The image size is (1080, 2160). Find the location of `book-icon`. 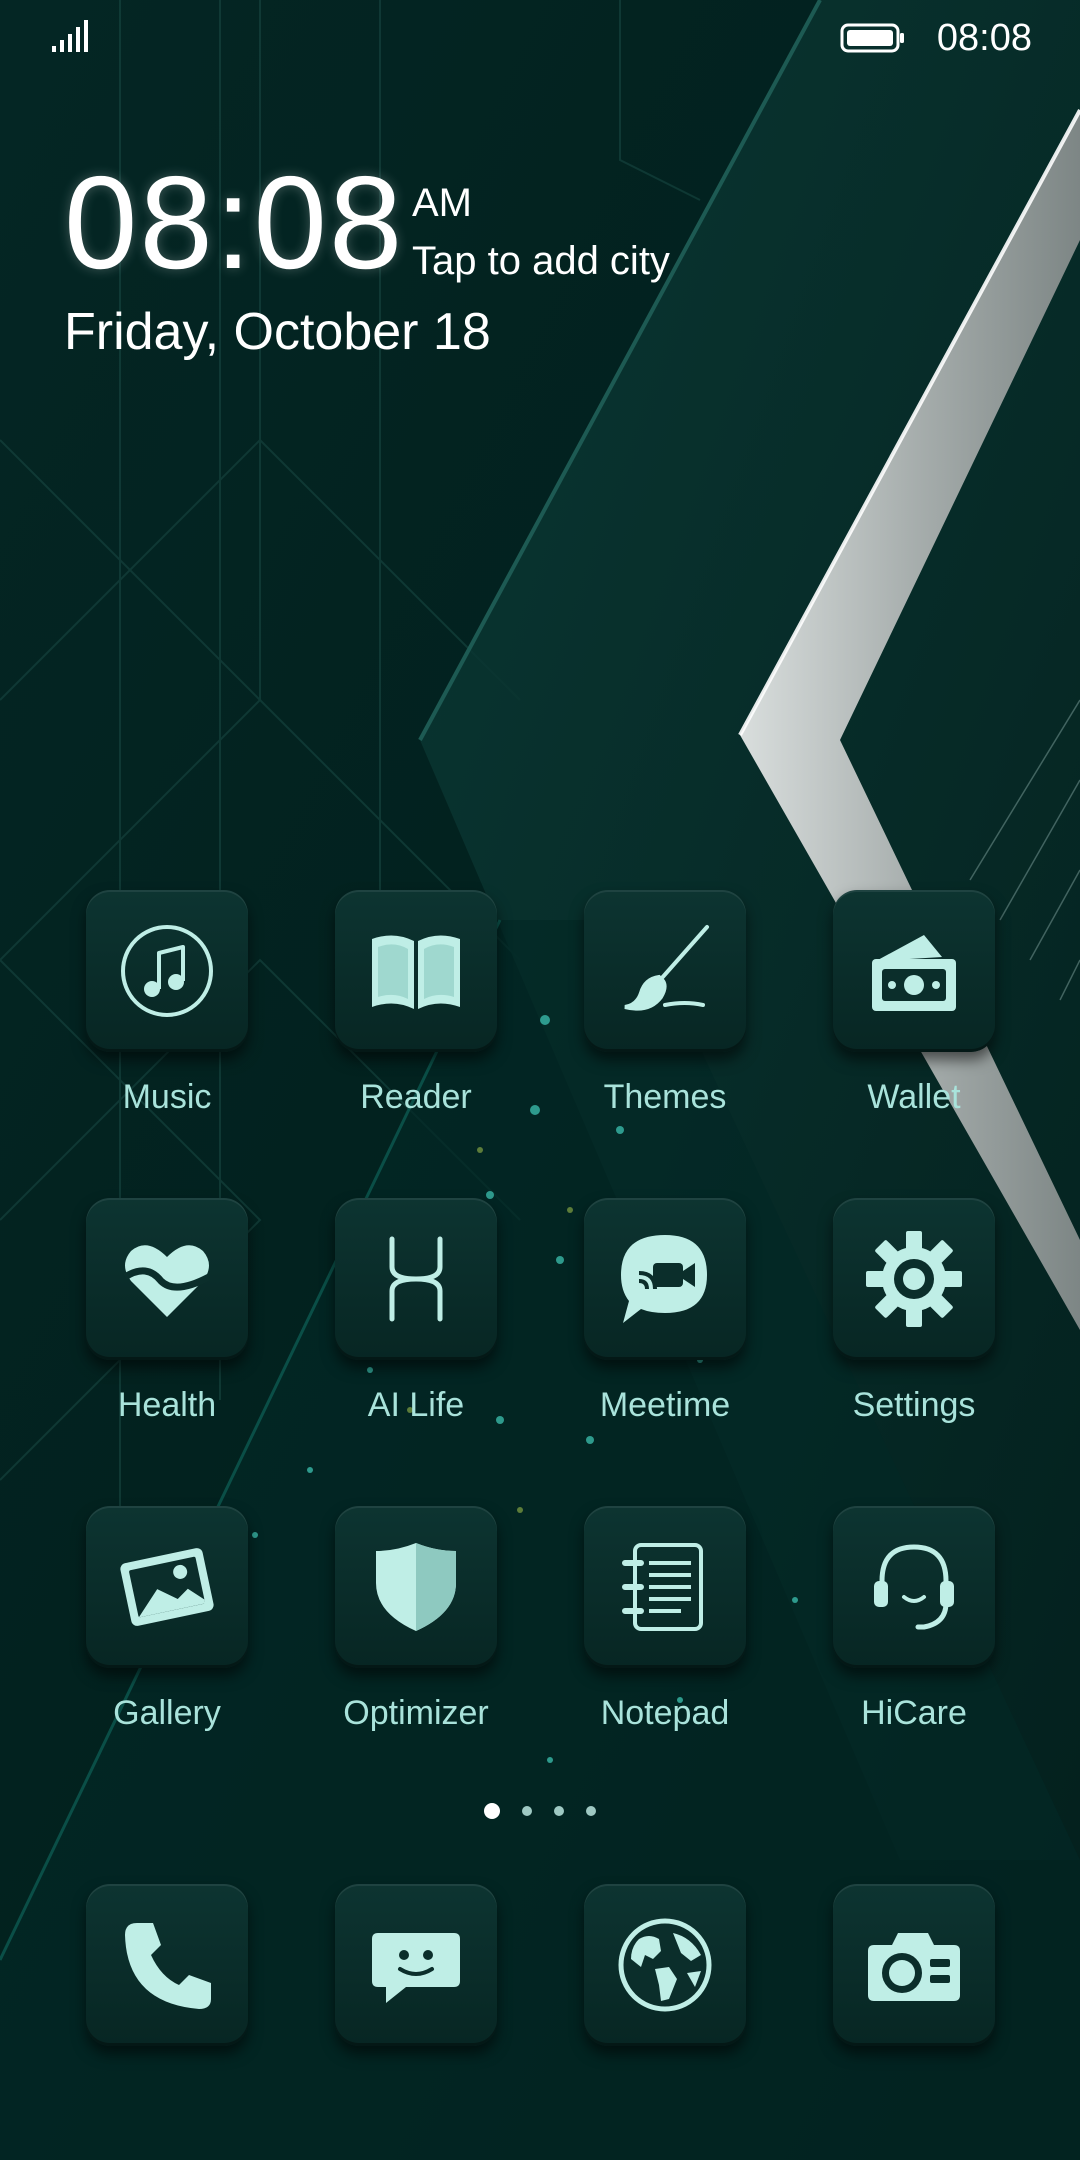

book-icon is located at coordinates (416, 972).